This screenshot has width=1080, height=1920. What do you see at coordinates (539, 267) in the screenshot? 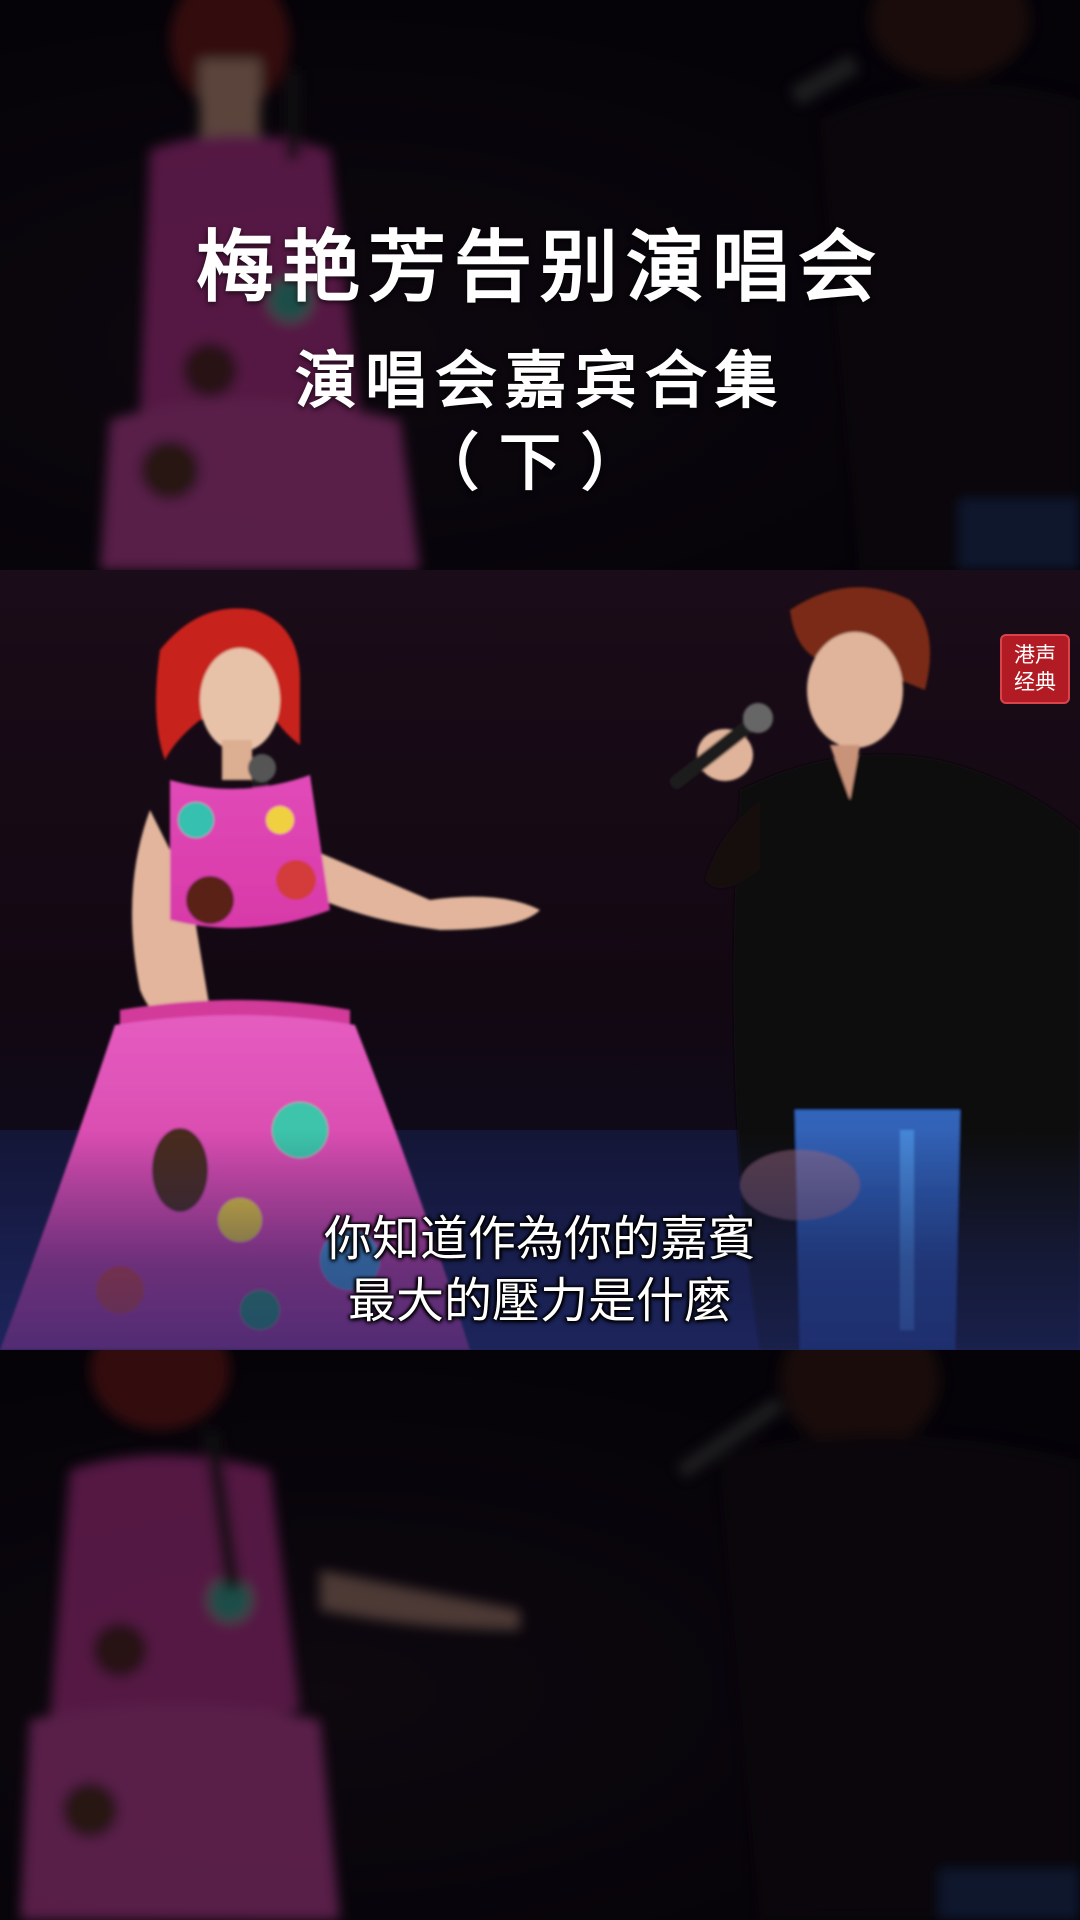
I see `video-title: 梅艳芳告别演唱会` at bounding box center [539, 267].